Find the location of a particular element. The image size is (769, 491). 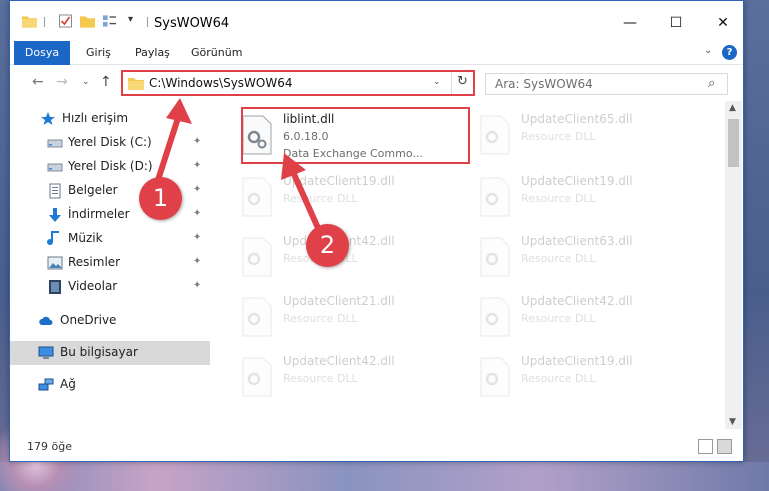

expand-ribbon-icon: ⌄ is located at coordinates (708, 50).